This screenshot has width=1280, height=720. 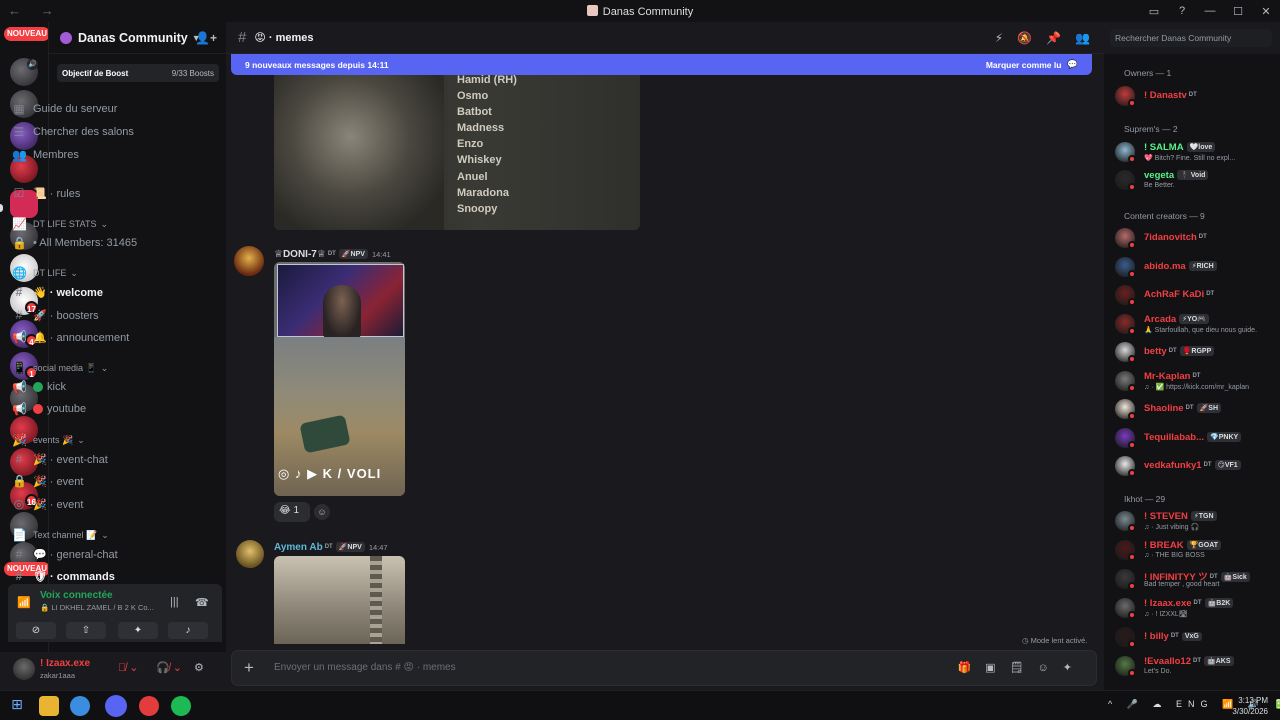 What do you see at coordinates (339, 379) in the screenshot?
I see `message-image: ◎ ♪ ▶ K / VOLI` at bounding box center [339, 379].